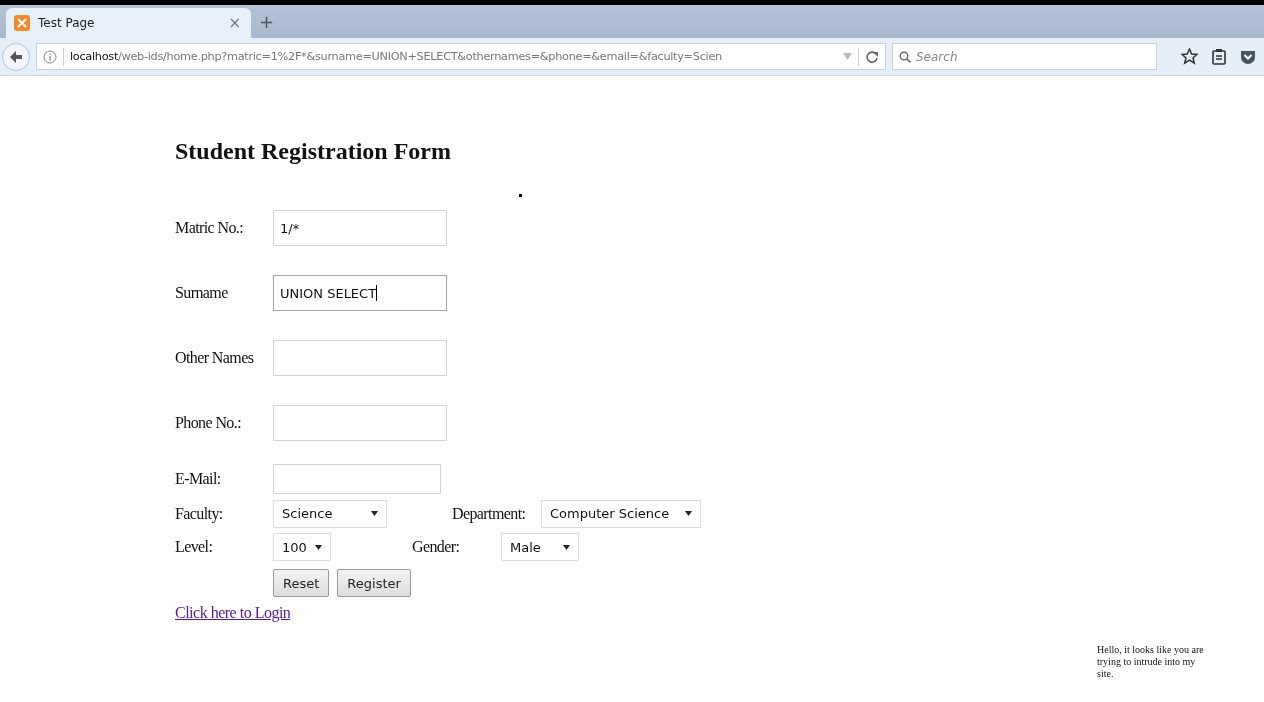  Describe the element at coordinates (520, 195) in the screenshot. I see `dot-mark` at that location.